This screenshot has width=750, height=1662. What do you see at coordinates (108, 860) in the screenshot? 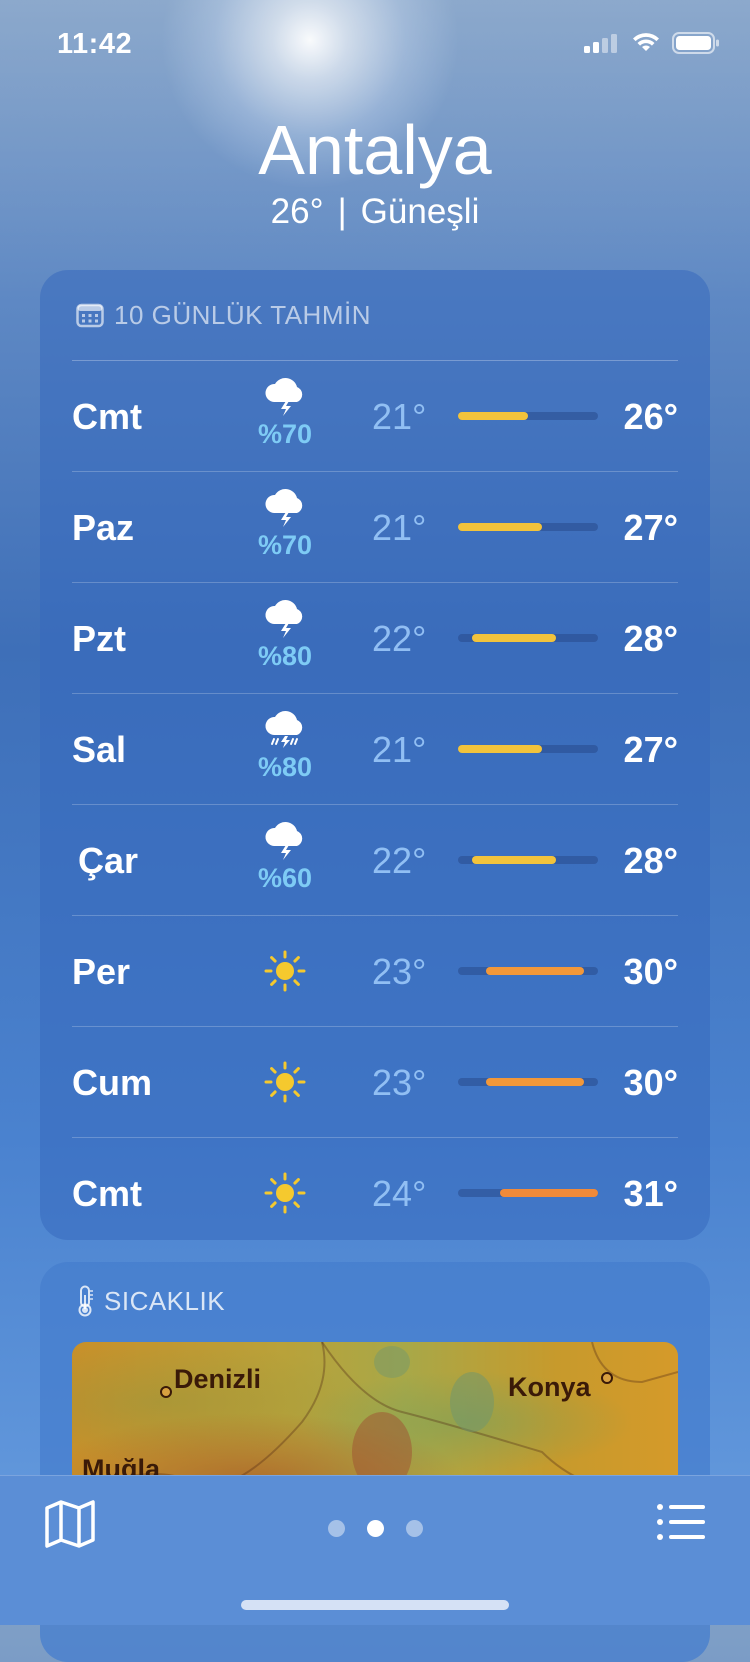
I see `forecast-day: Çar` at bounding box center [108, 860].